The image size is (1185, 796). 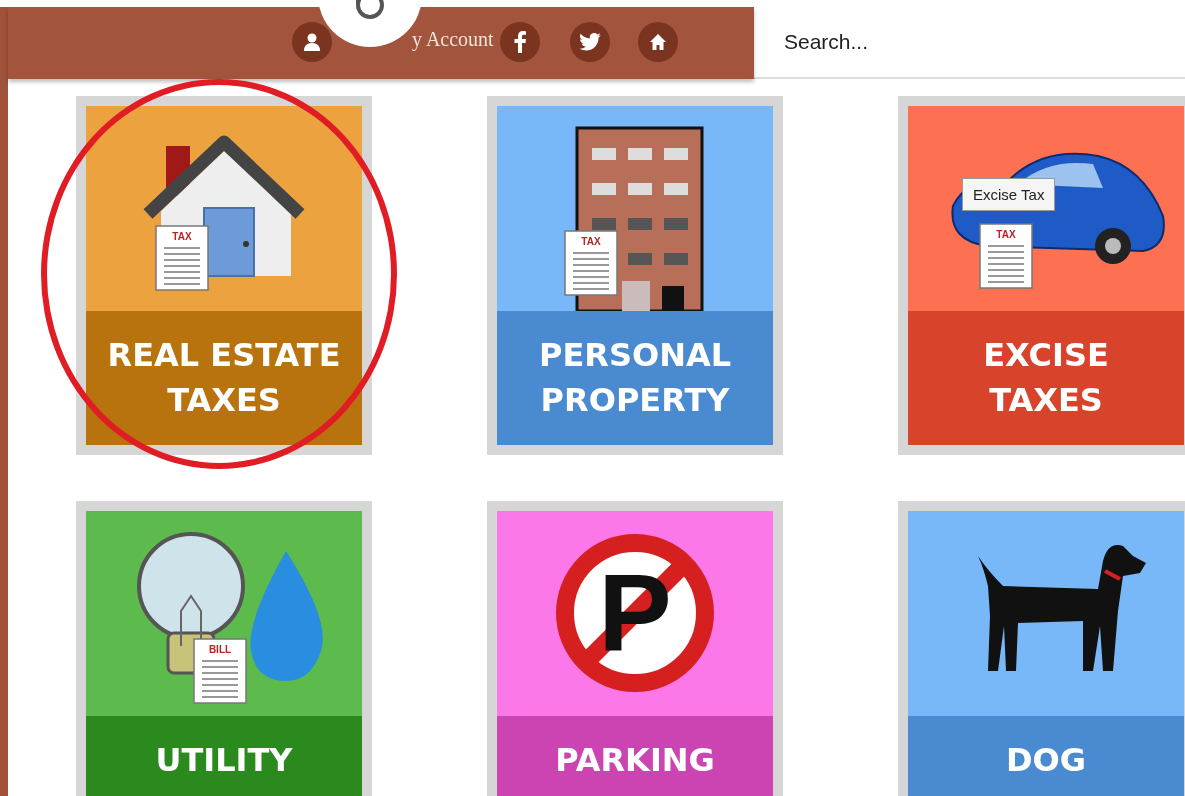 What do you see at coordinates (635, 275) in the screenshot?
I see `tax-tile: TAX PERSONAL PROPERTY` at bounding box center [635, 275].